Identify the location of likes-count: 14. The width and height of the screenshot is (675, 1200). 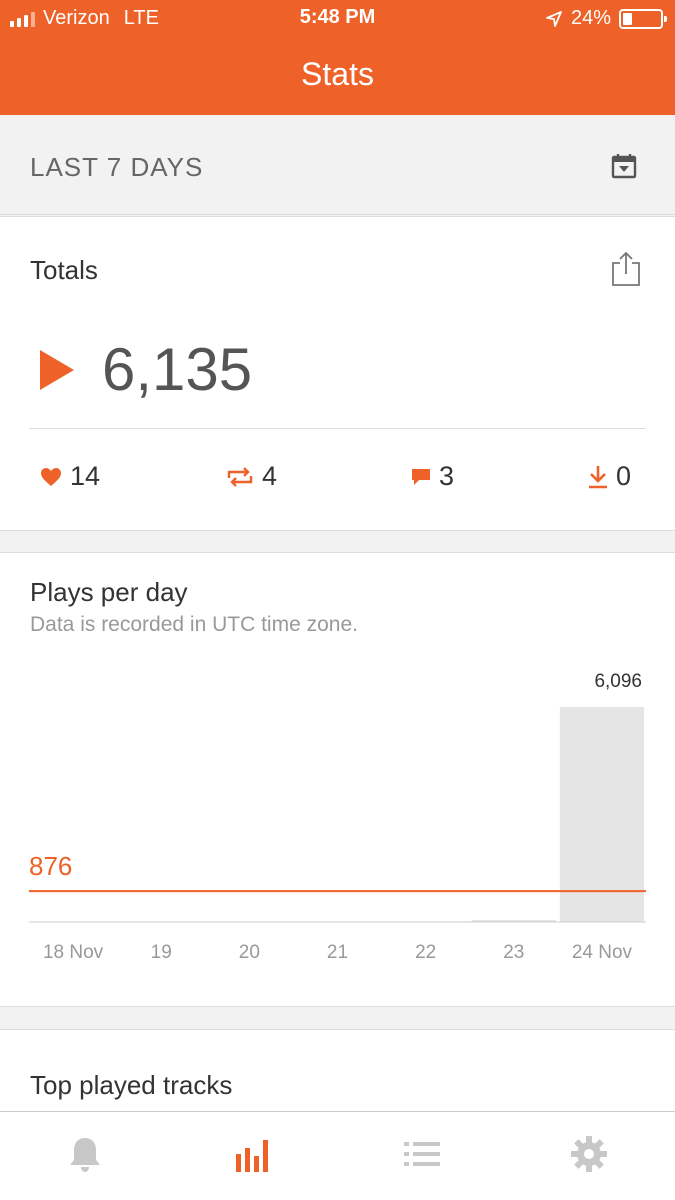
(85, 476).